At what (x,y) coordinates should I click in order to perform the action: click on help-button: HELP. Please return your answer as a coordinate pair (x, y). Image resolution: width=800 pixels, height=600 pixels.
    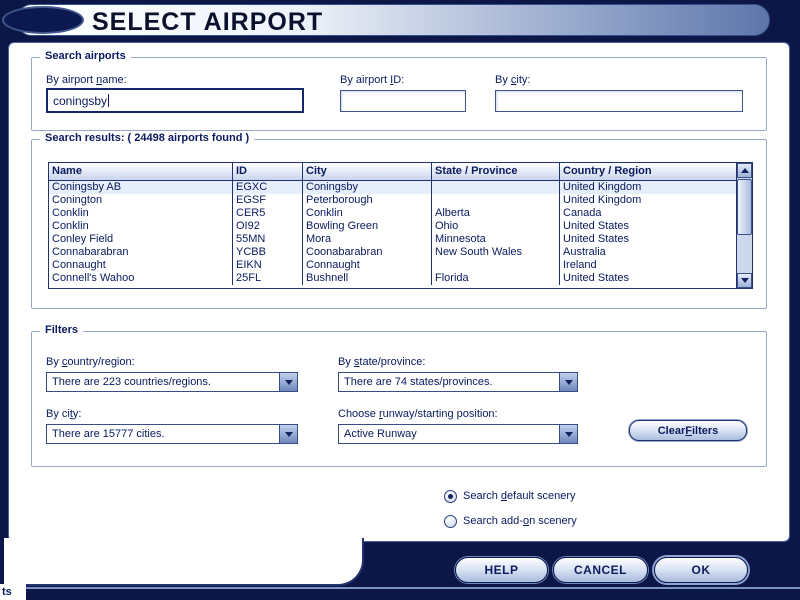
    Looking at the image, I should click on (501, 570).